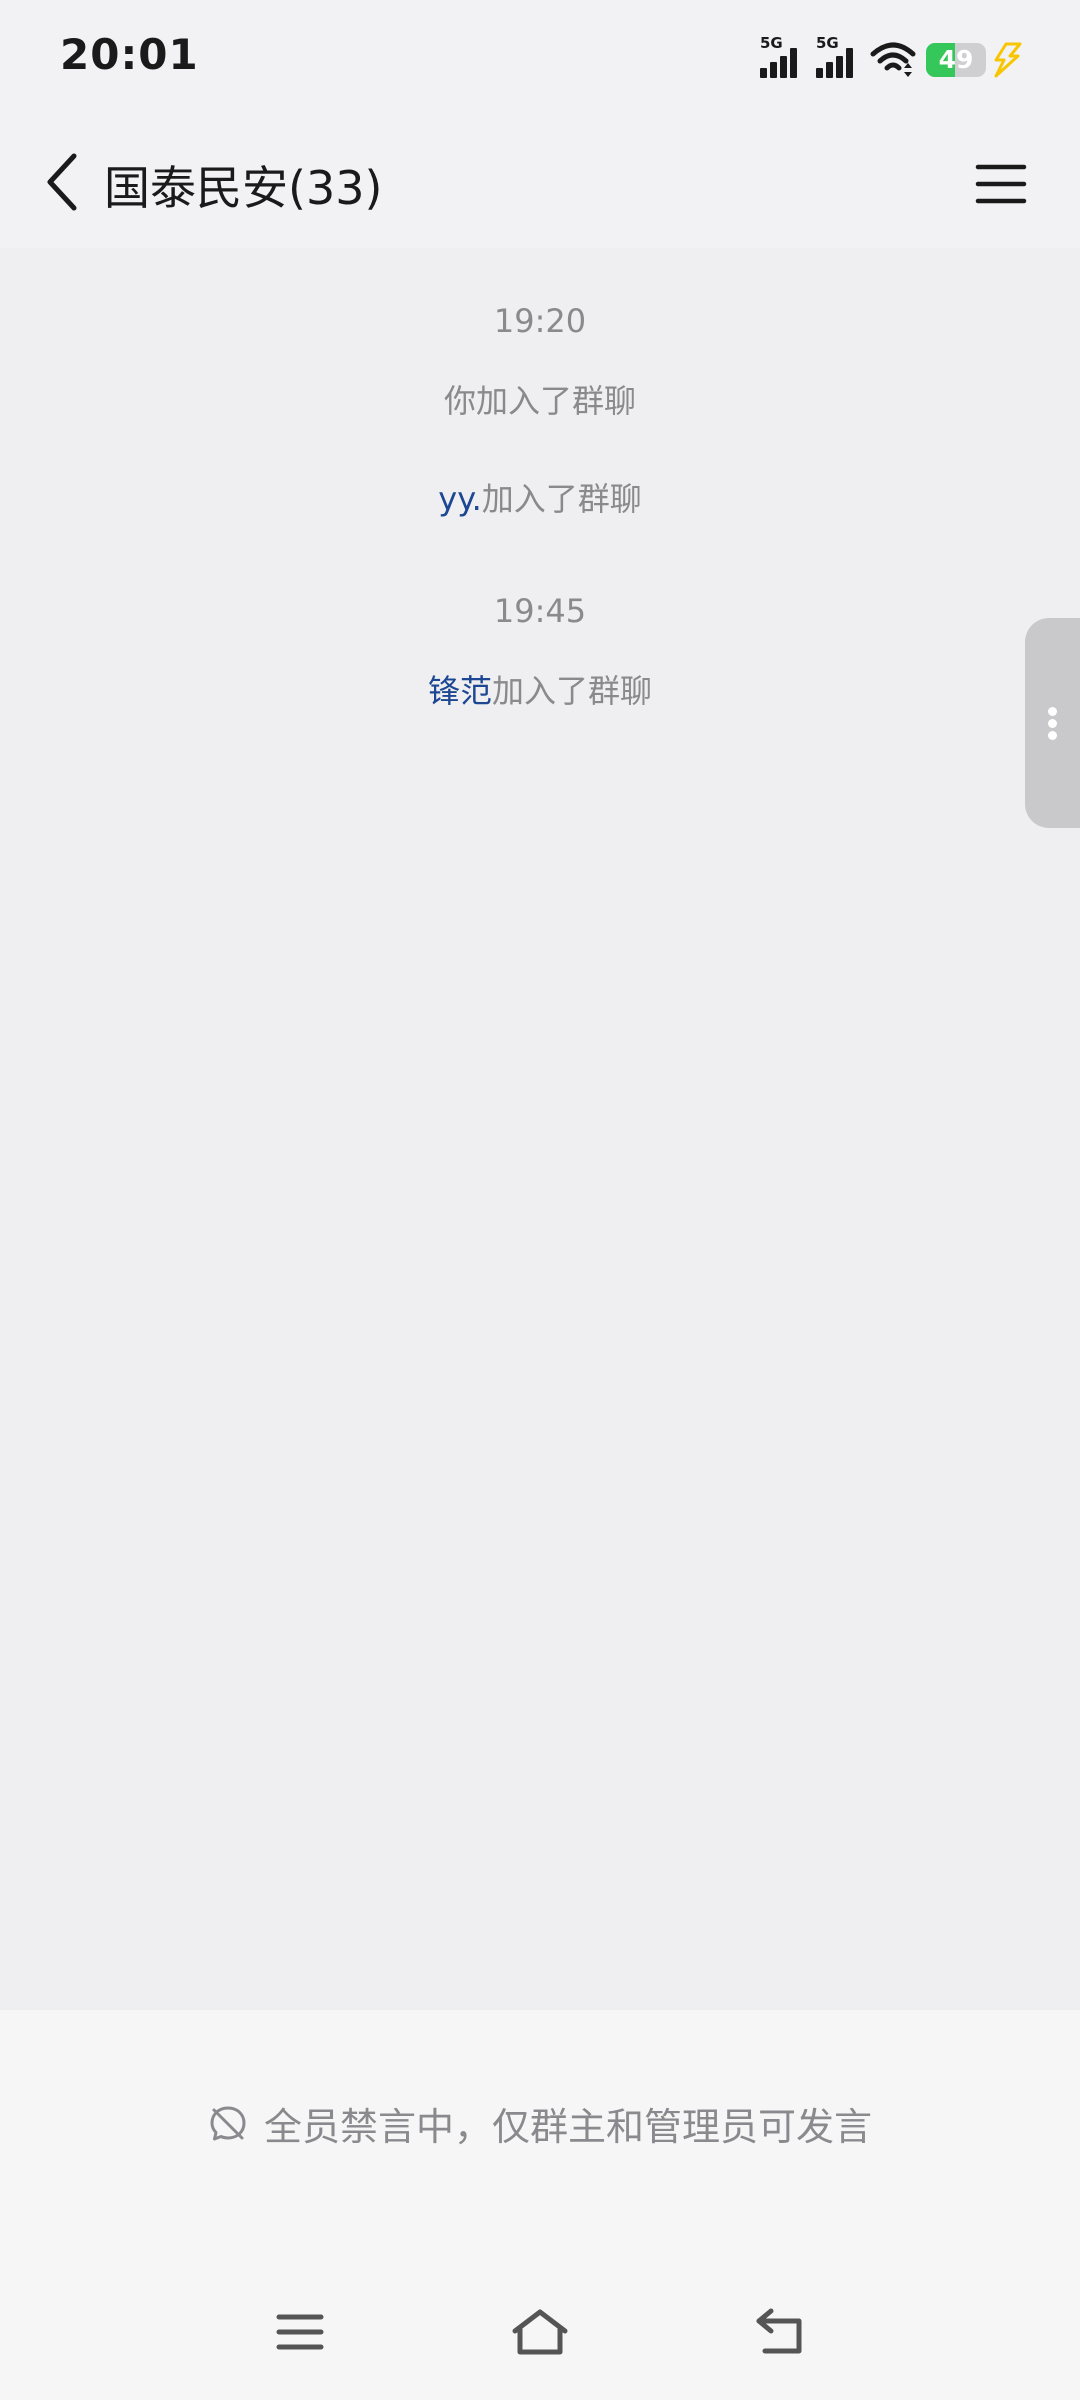  What do you see at coordinates (129, 54) in the screenshot?
I see `status-time: 20:01` at bounding box center [129, 54].